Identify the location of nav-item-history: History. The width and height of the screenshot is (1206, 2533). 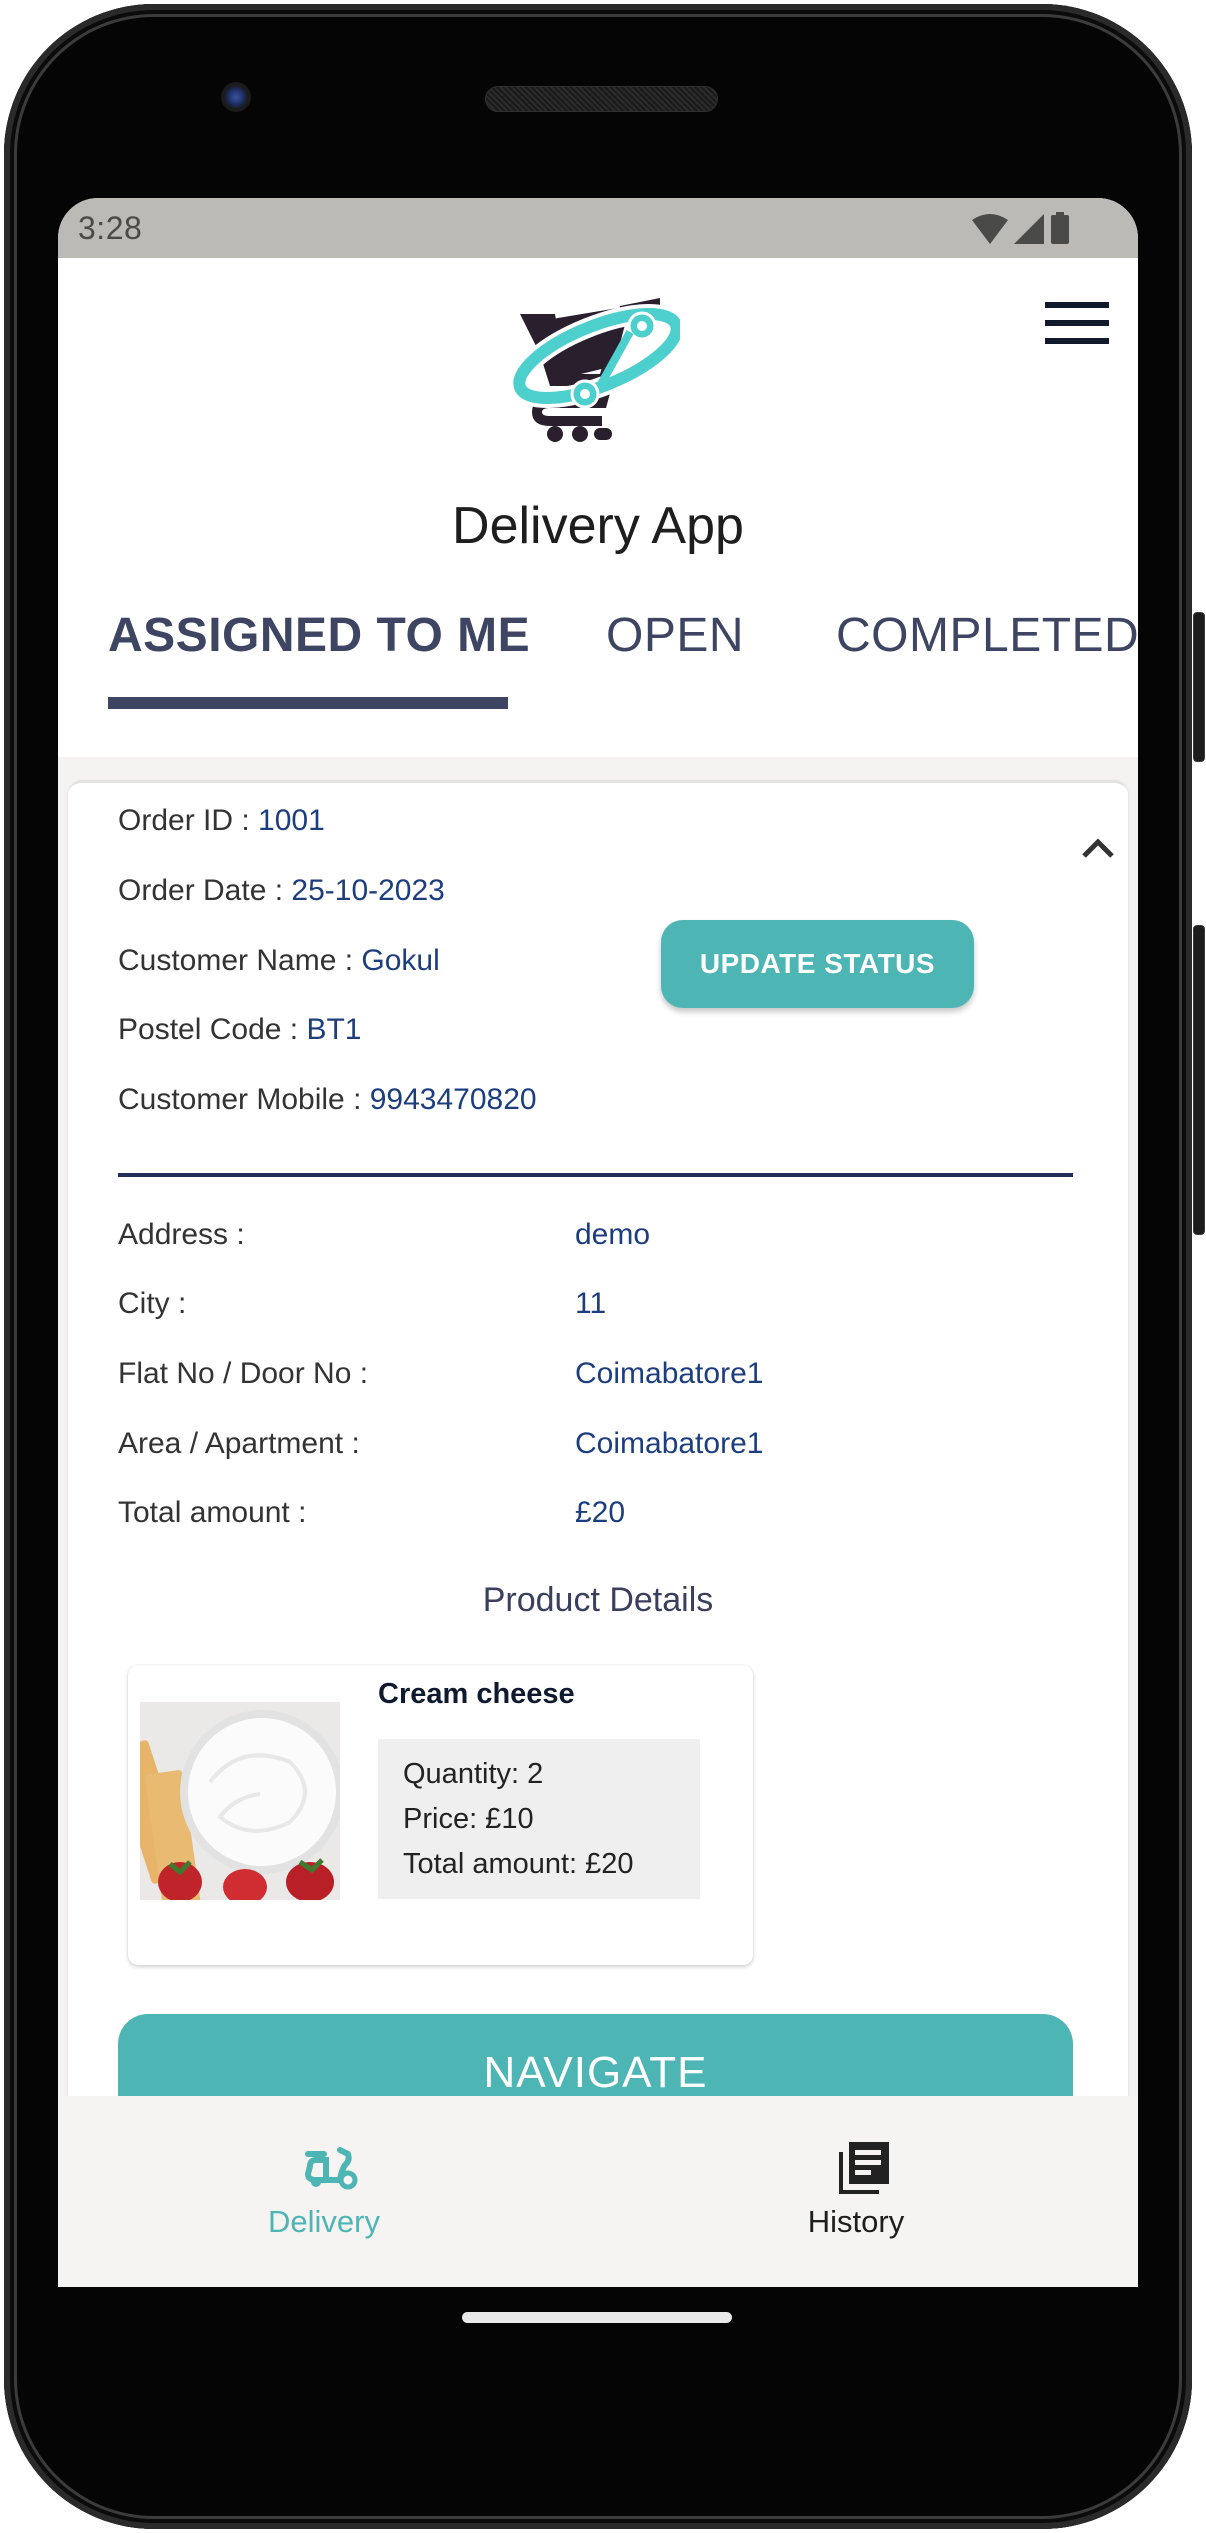
(868, 2191).